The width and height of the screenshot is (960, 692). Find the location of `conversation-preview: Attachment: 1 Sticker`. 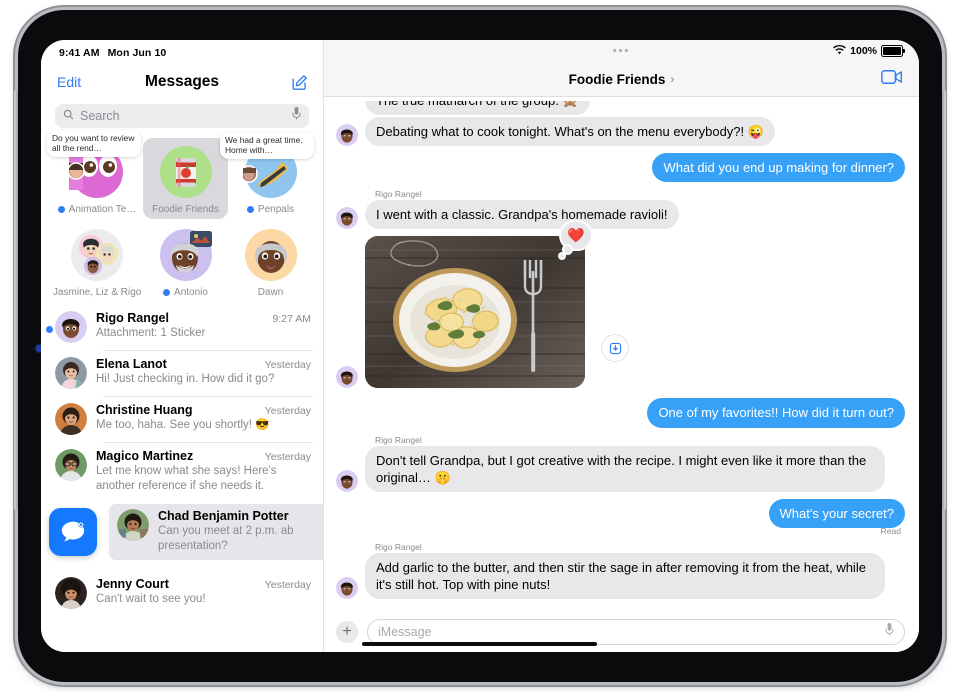

conversation-preview: Attachment: 1 Sticker is located at coordinates (151, 333).